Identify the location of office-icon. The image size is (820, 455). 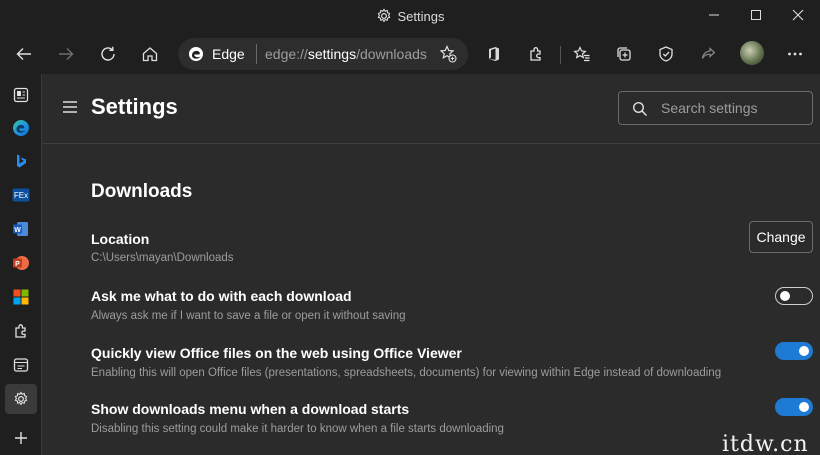
(494, 54).